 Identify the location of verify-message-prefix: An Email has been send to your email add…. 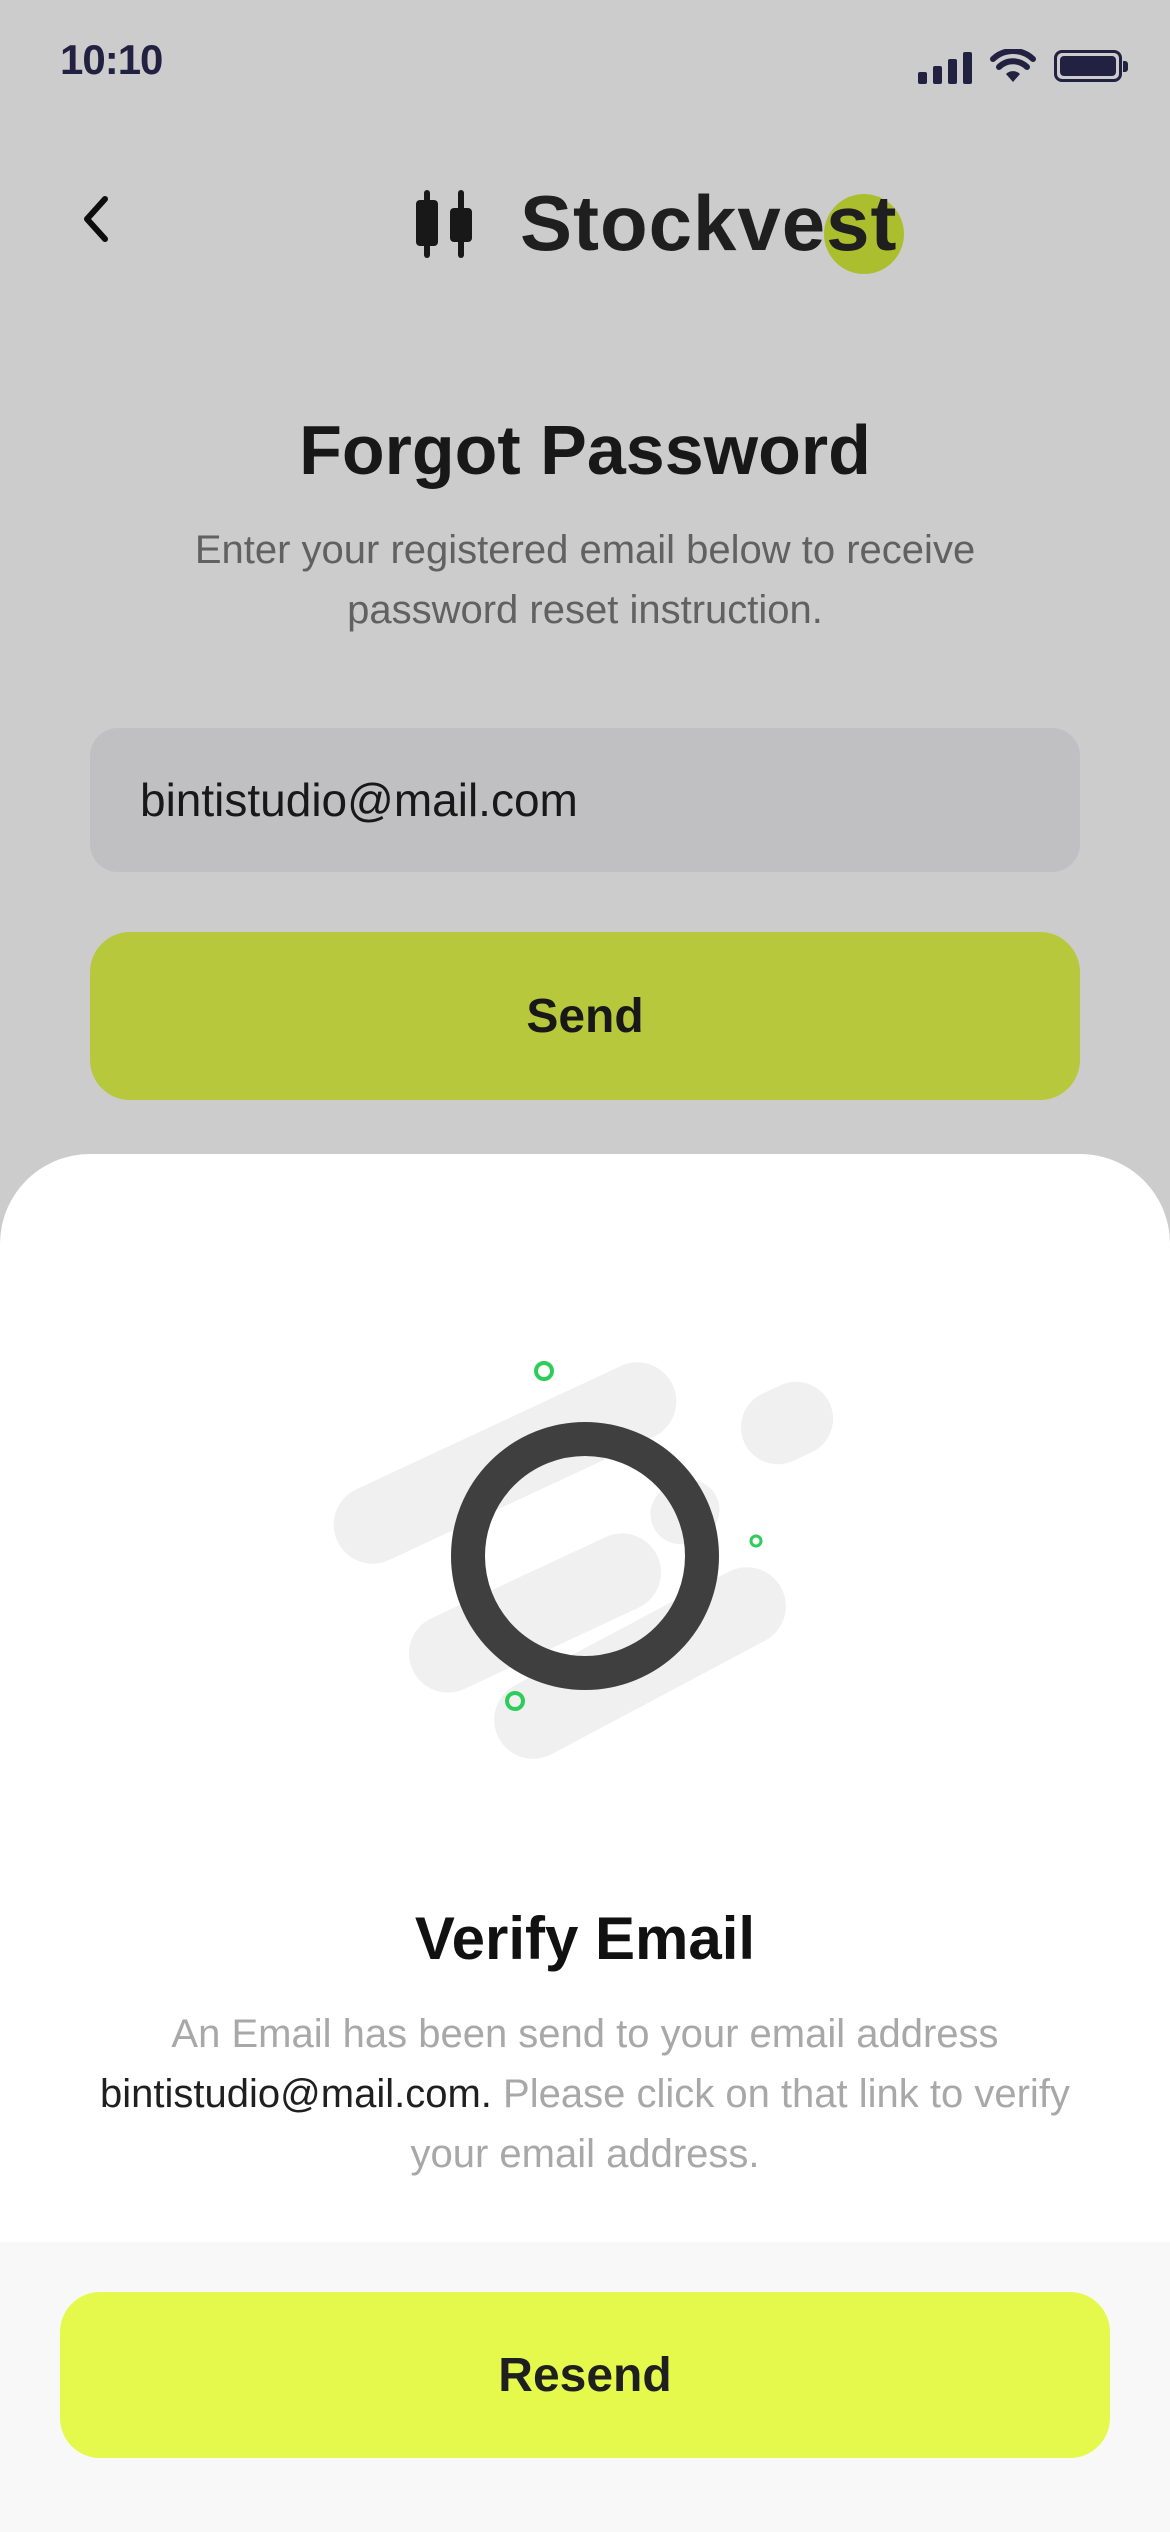
(585, 2034).